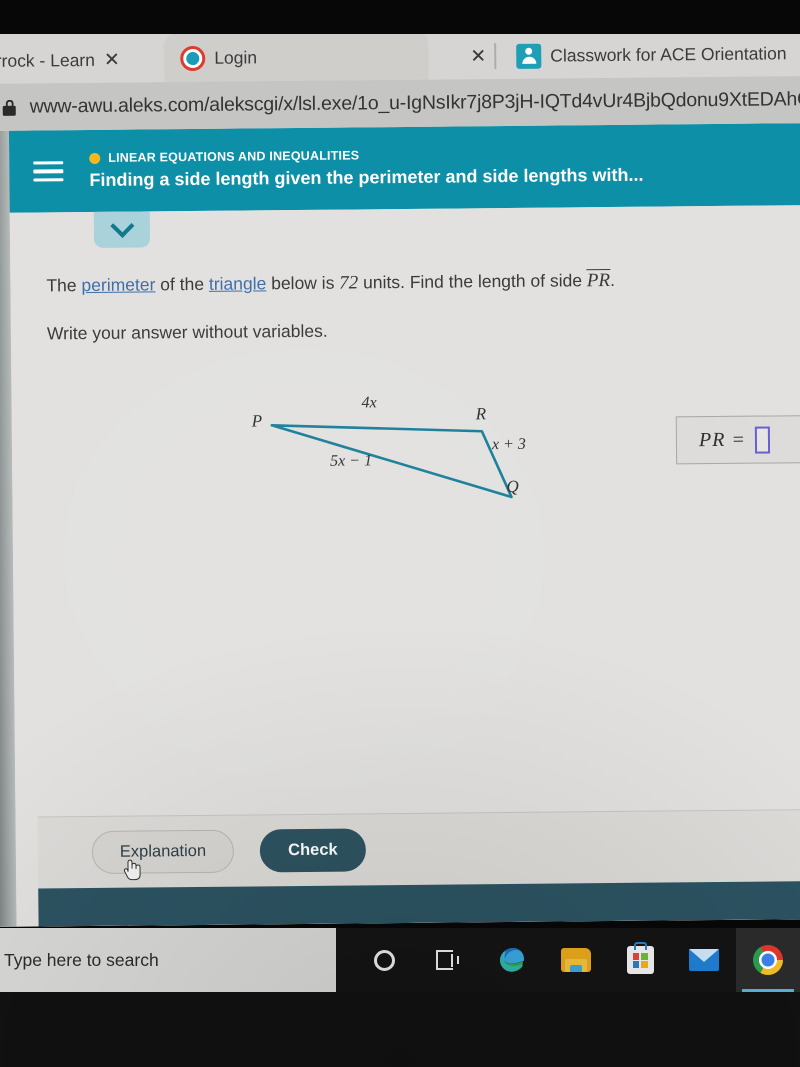 Image resolution: width=800 pixels, height=1067 pixels. What do you see at coordinates (495, 56) in the screenshot?
I see `tab-divider` at bounding box center [495, 56].